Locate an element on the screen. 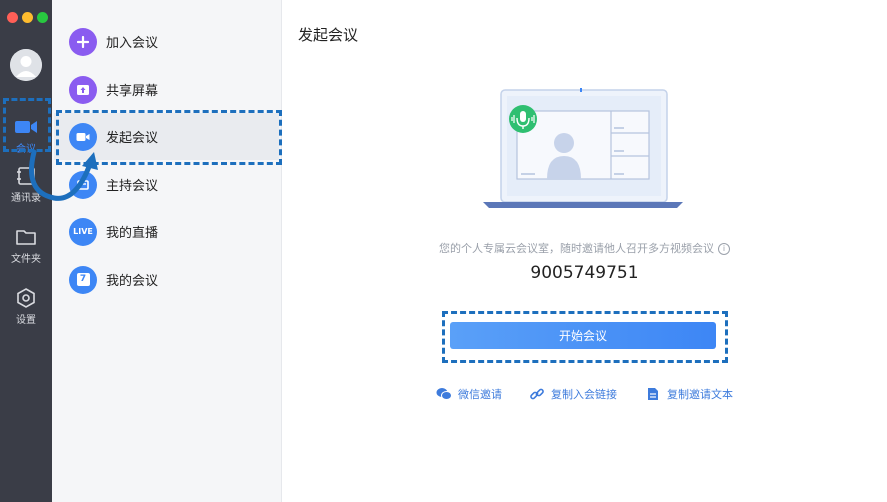  menu-item-my-live: LIVE 我的直播 is located at coordinates (166, 231).